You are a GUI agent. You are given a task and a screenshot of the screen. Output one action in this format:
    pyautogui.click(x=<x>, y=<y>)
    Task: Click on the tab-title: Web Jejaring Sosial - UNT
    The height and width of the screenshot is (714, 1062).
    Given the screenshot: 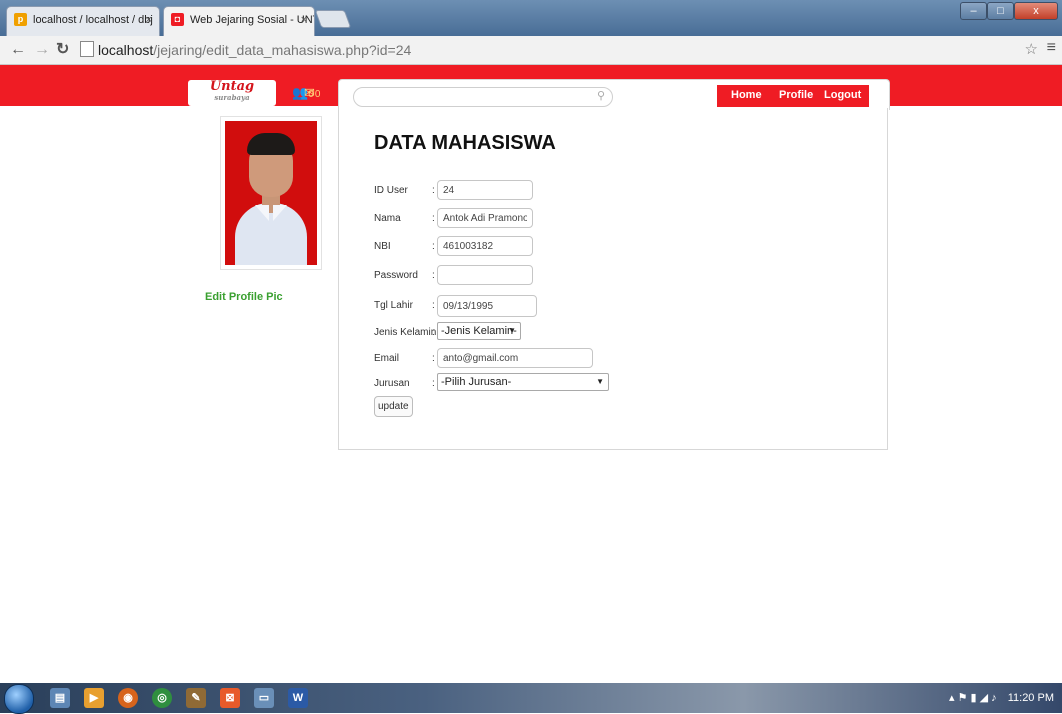 What is the action you would take?
    pyautogui.click(x=252, y=20)
    